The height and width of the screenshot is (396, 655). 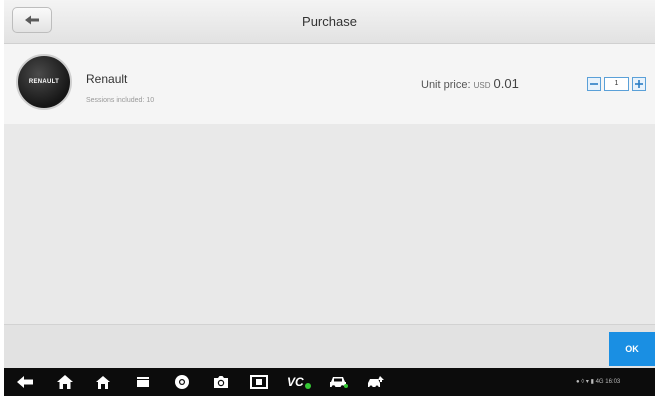 I want to click on logo-text: RENAULT, so click(x=44, y=82).